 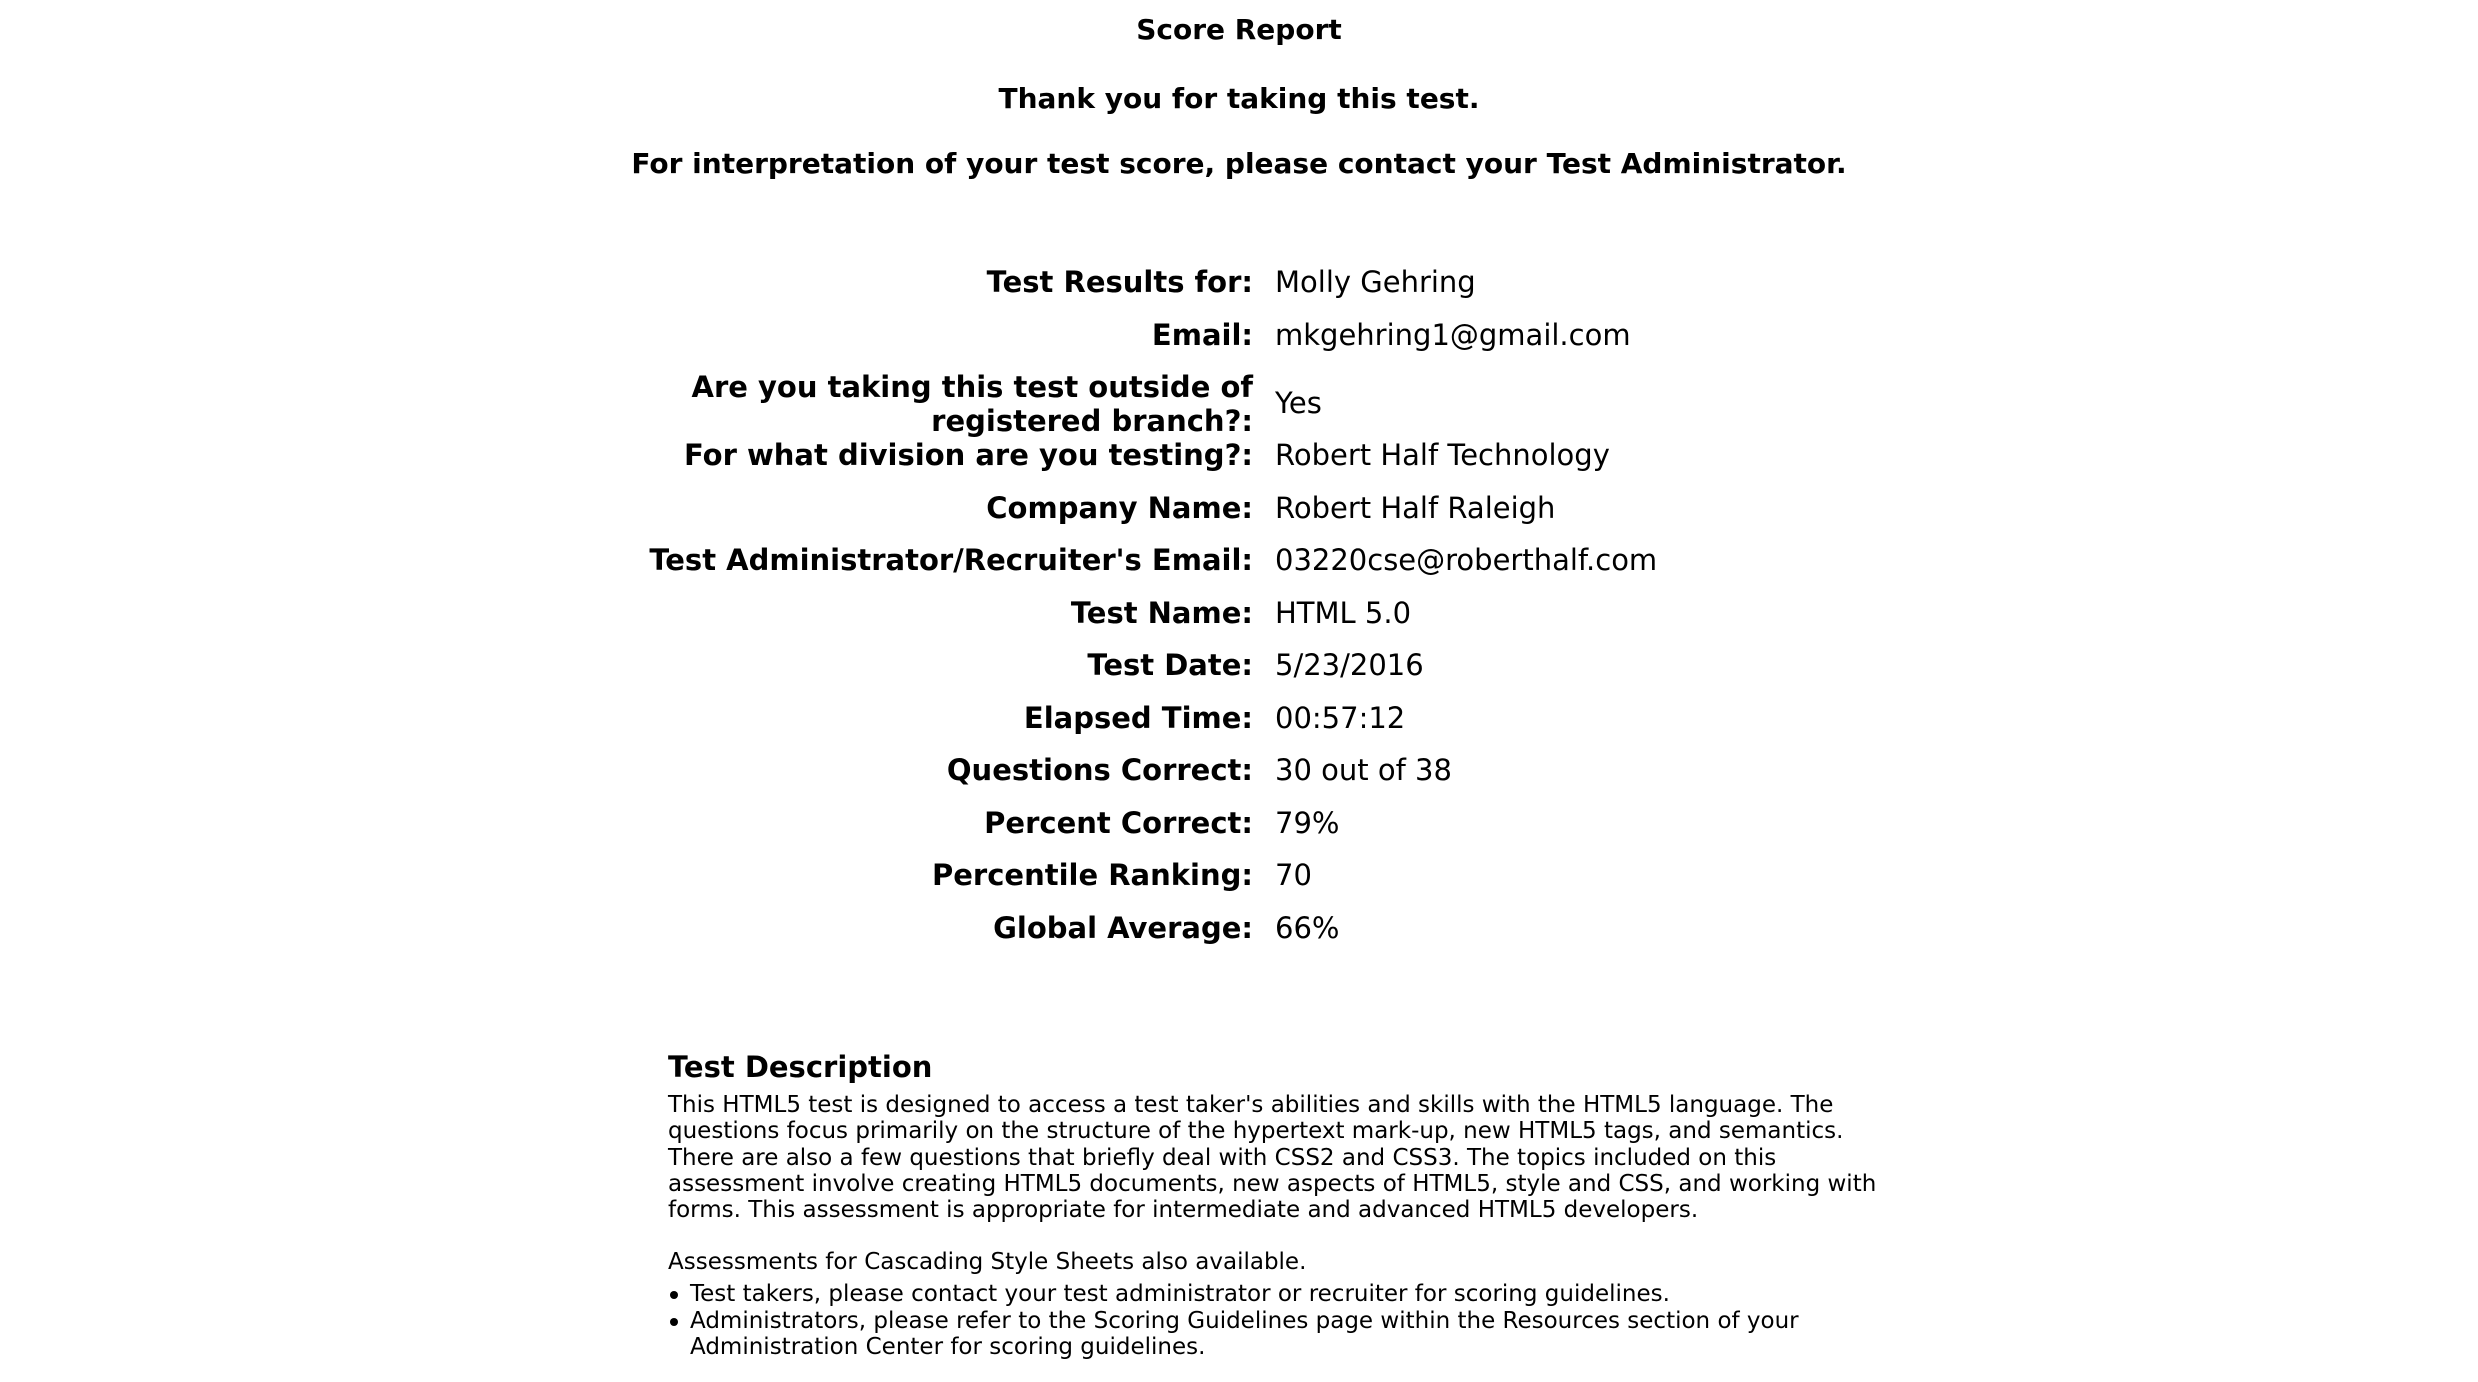 I want to click on results-row: Test Results for: Molly Gehring, so click(x=1239, y=291).